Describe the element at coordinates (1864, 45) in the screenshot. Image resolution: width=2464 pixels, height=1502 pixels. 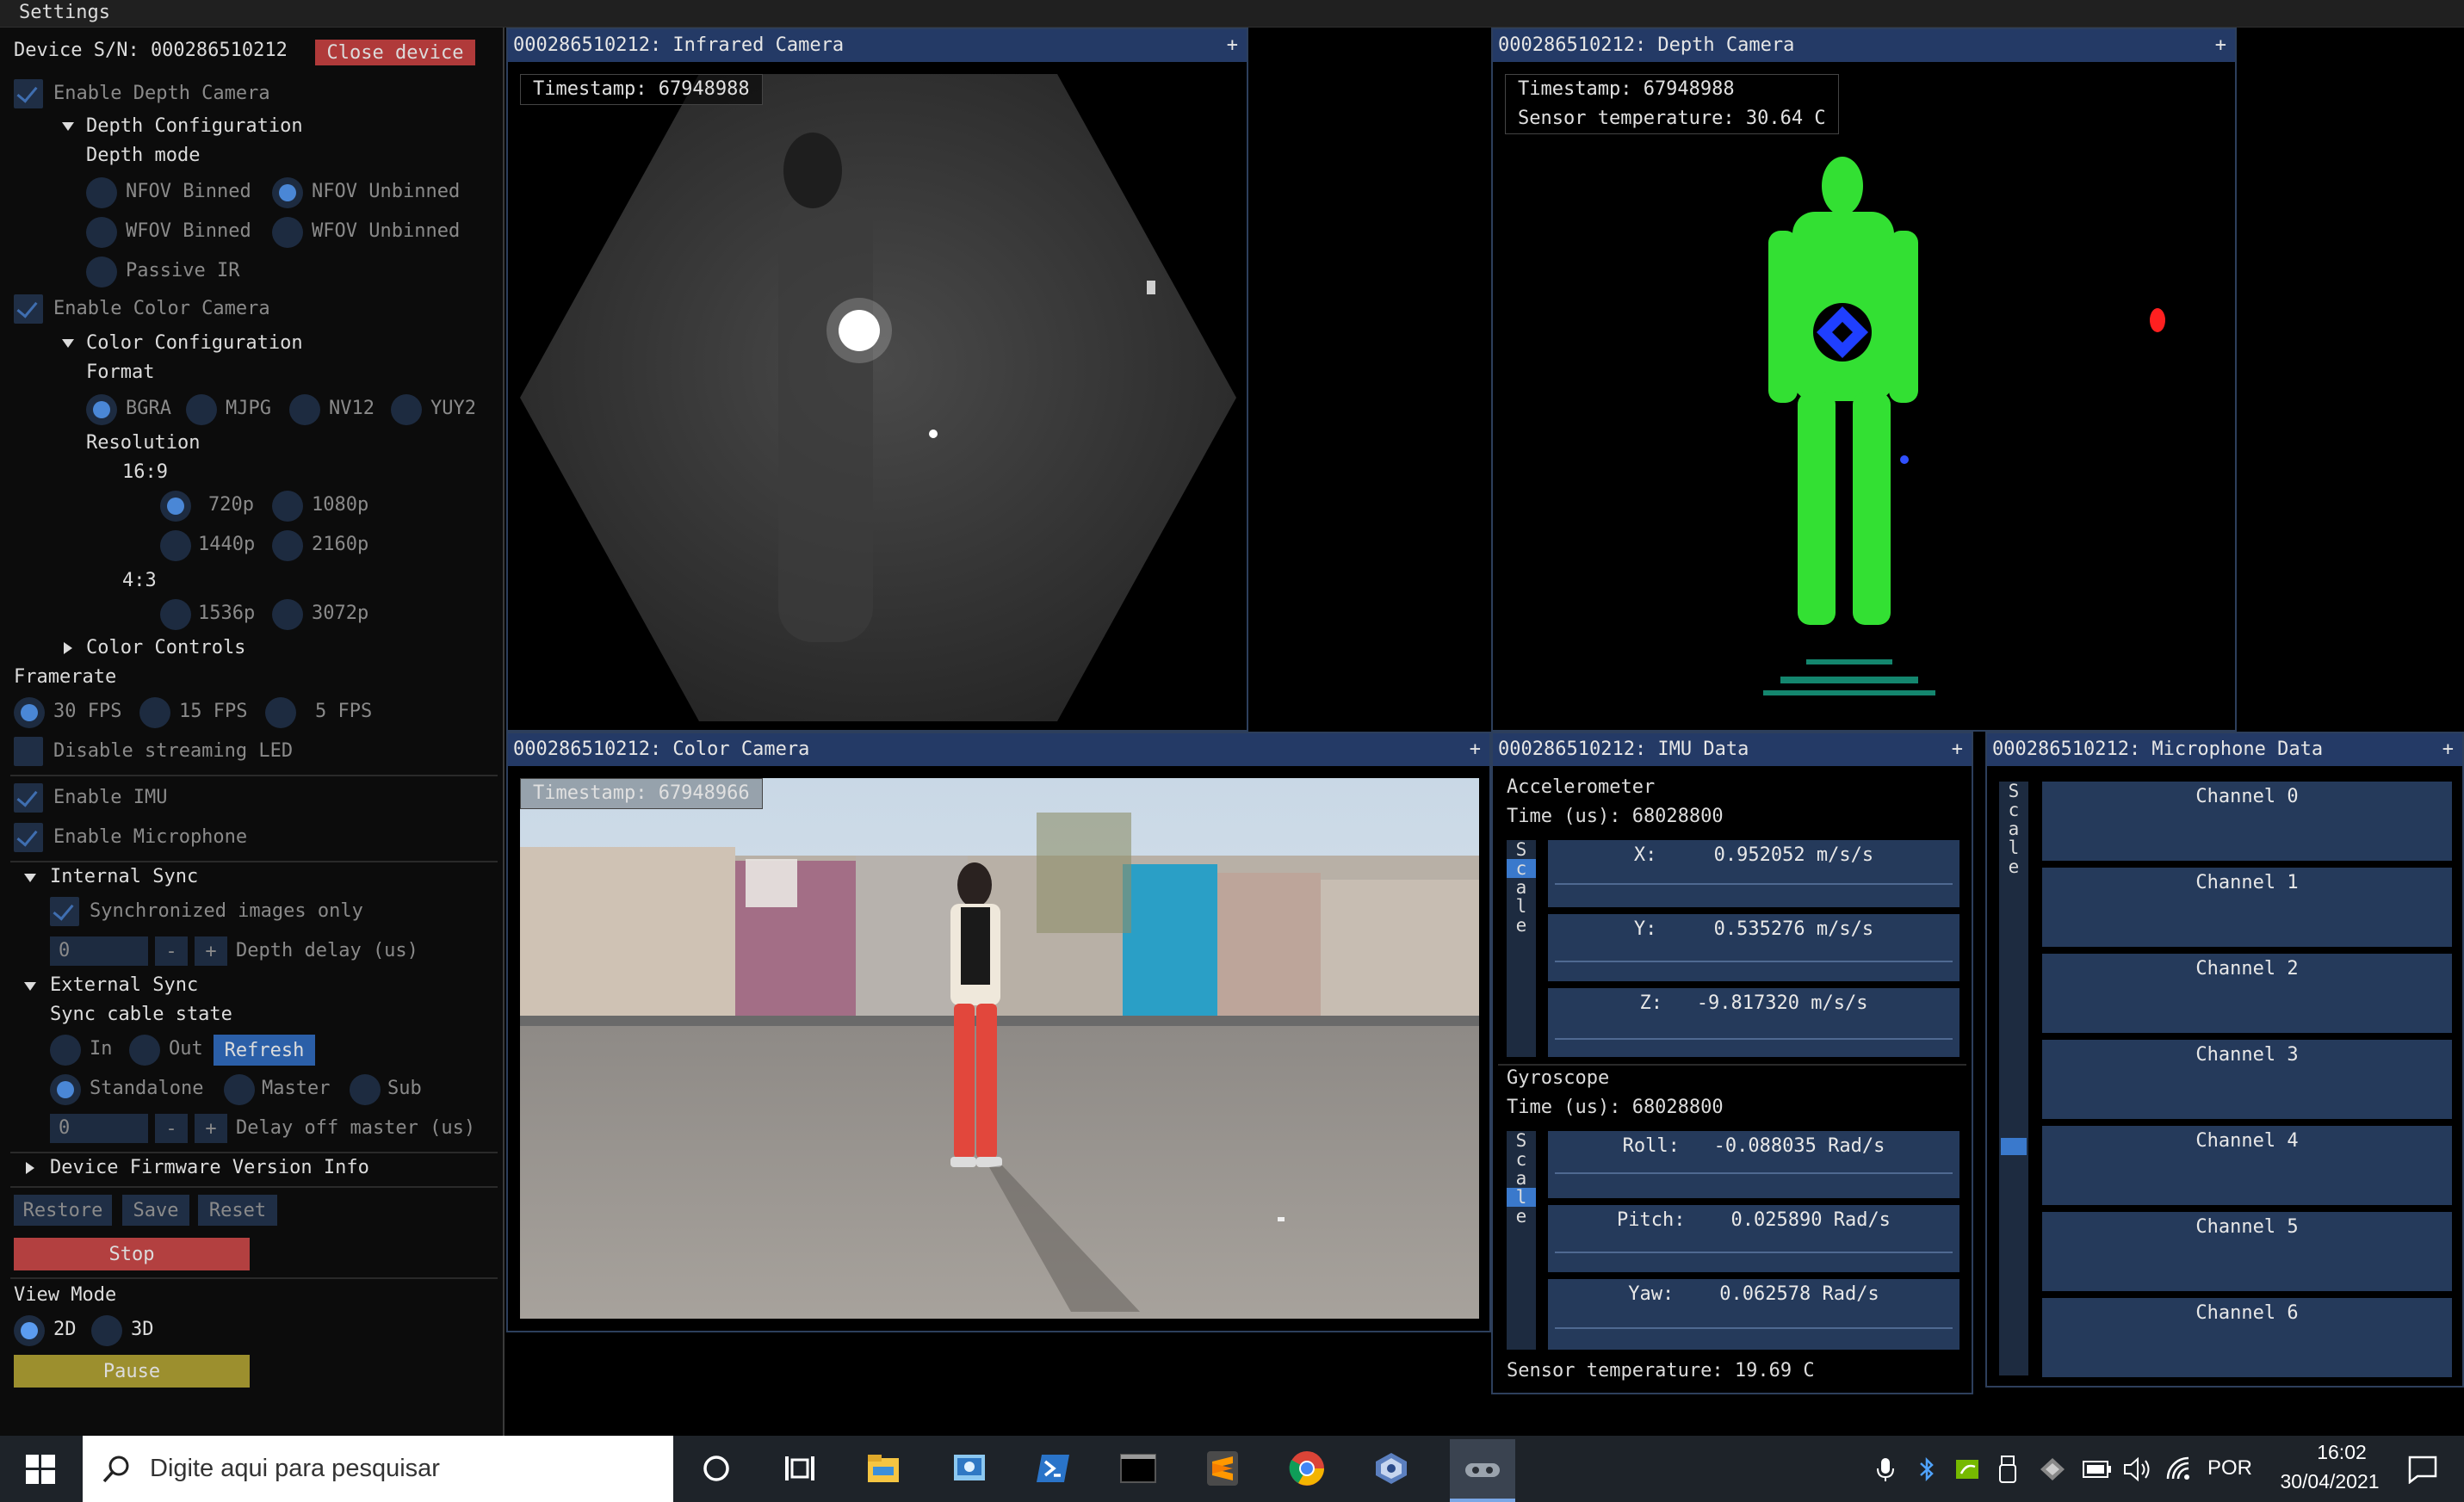
I see `depth-window-title: 000286510212: Depth Camera` at that location.